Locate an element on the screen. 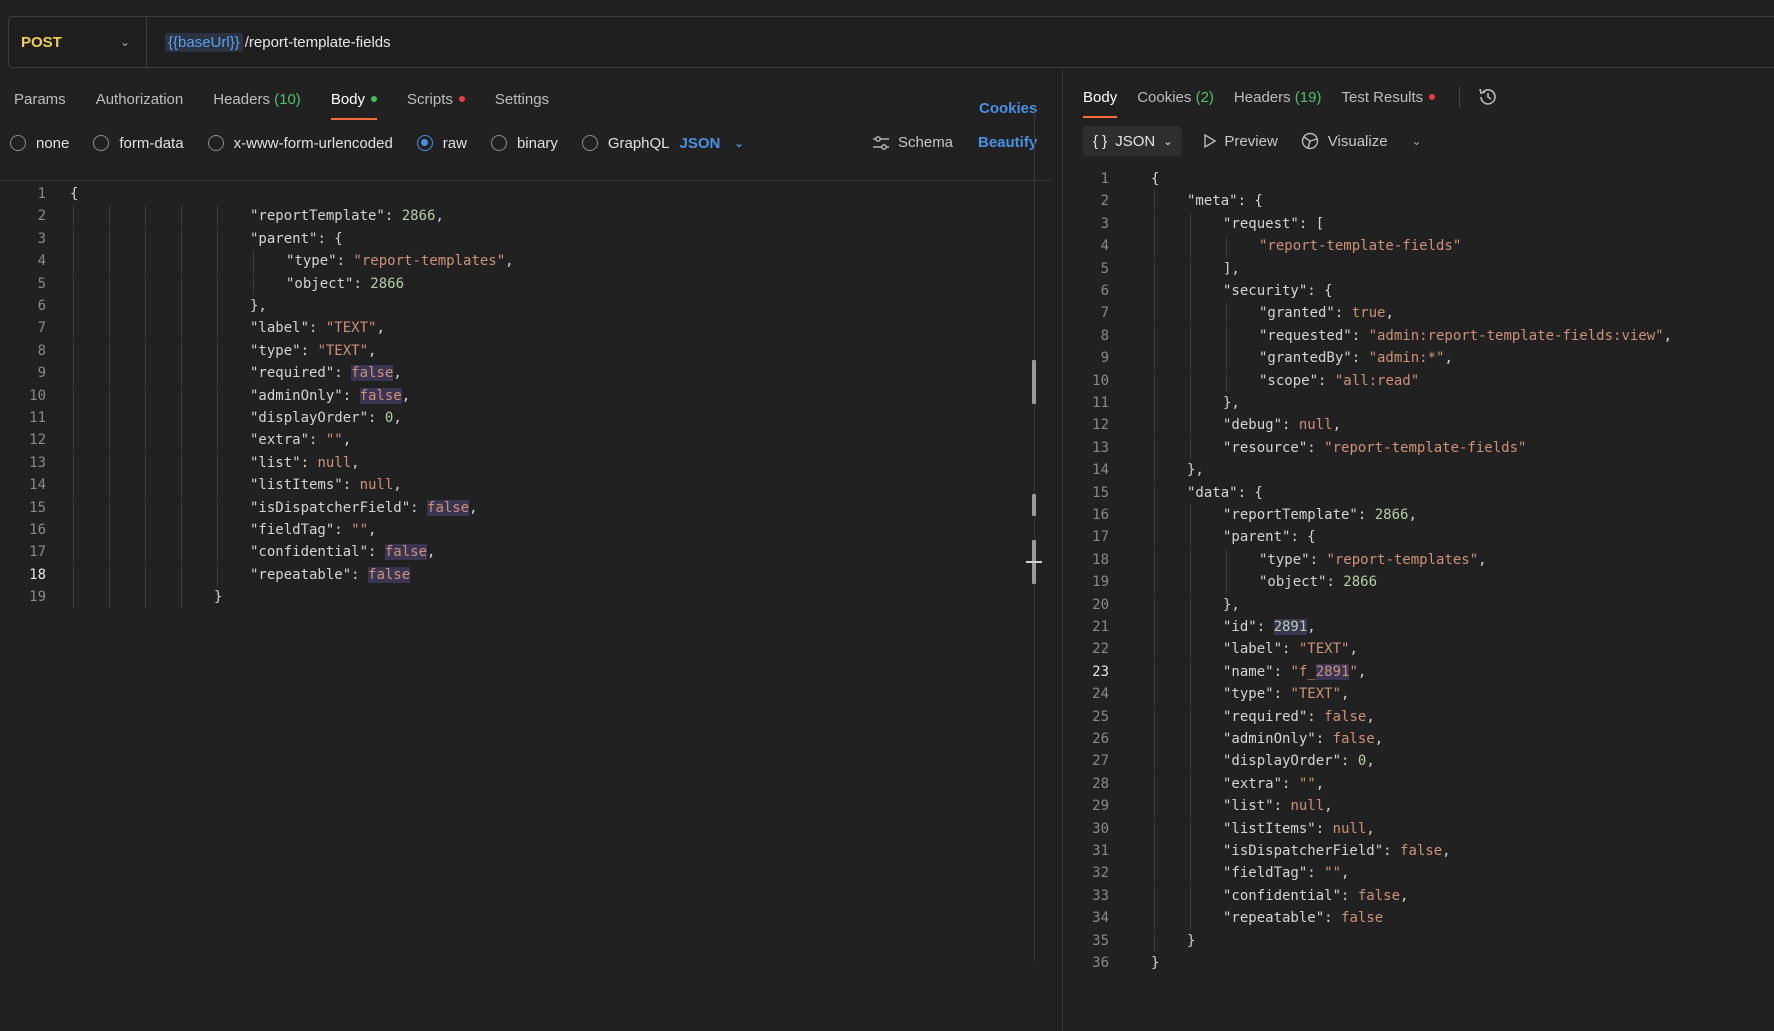  cookies-link: Cookies is located at coordinates (1008, 108).